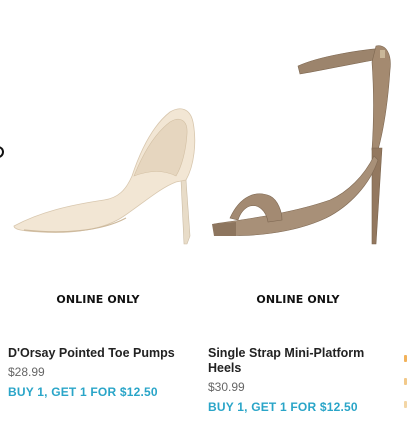 The height and width of the screenshot is (436, 409). I want to click on product-name-link: D'Orsay Pointed Toe Pumps, so click(98, 353).